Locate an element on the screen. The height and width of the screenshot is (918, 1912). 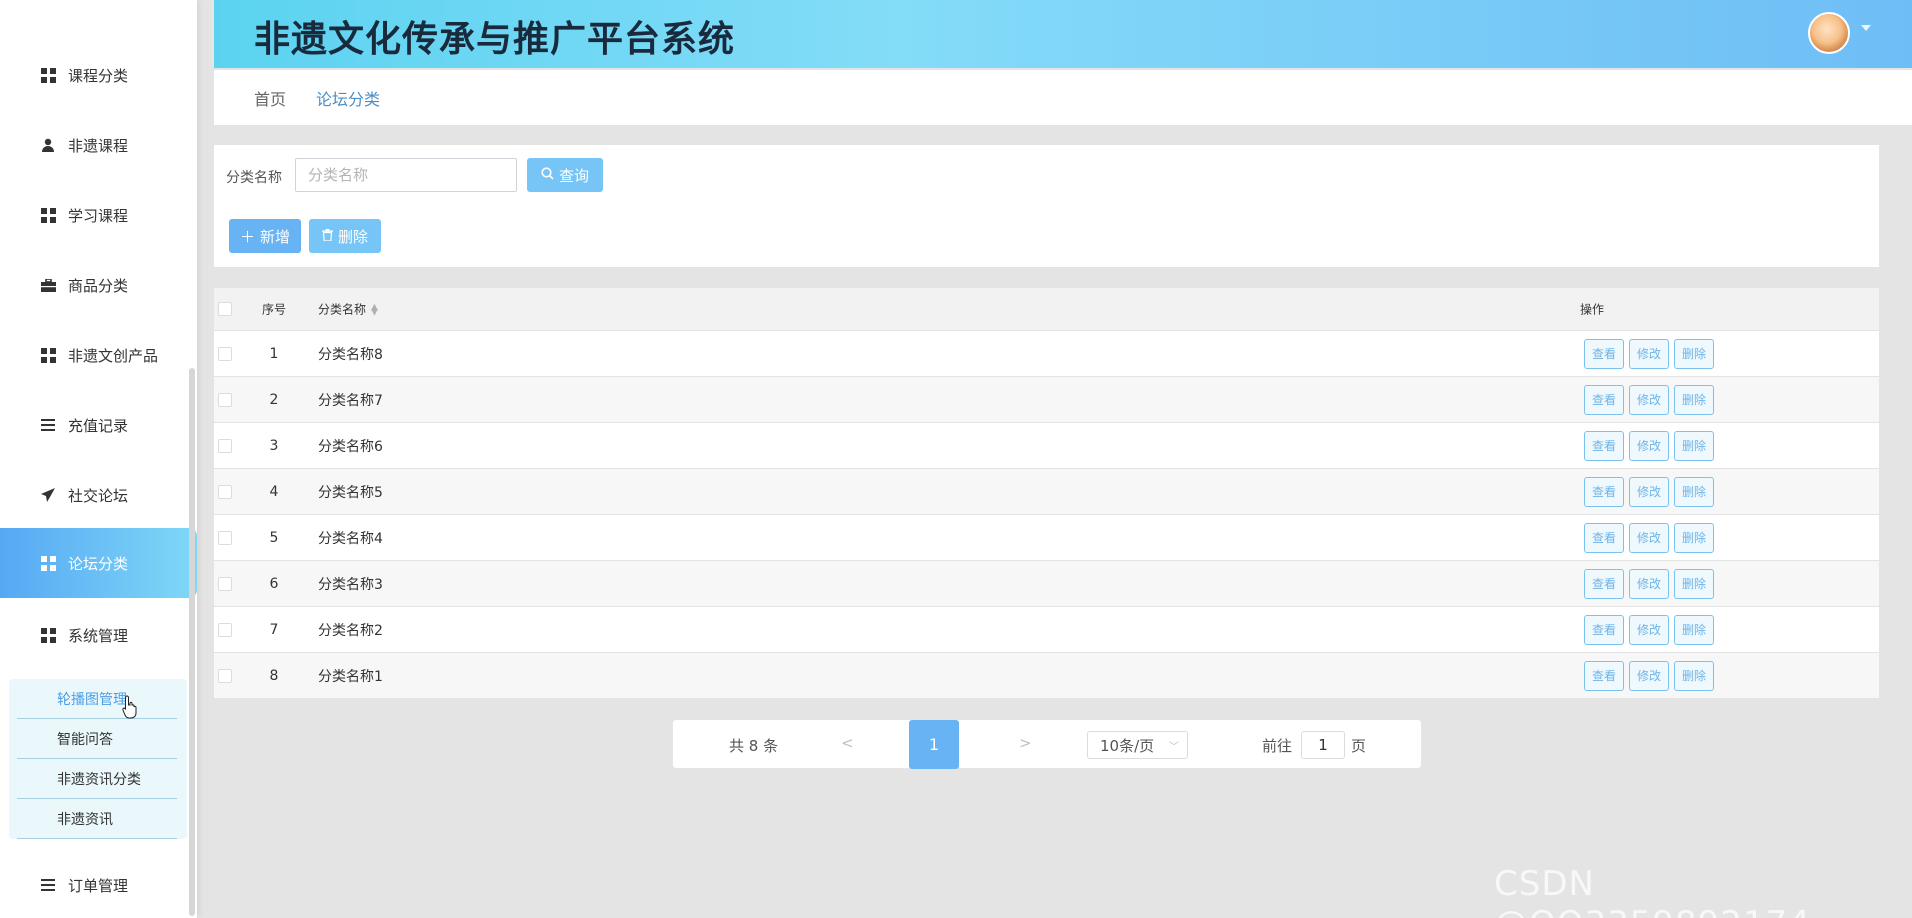
row-name: 分类名称5 is located at coordinates (350, 492).